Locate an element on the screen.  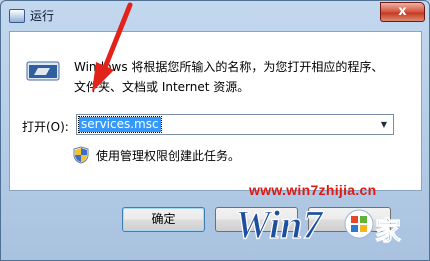
svg-text: Win7 is located at coordinates (279, 224).